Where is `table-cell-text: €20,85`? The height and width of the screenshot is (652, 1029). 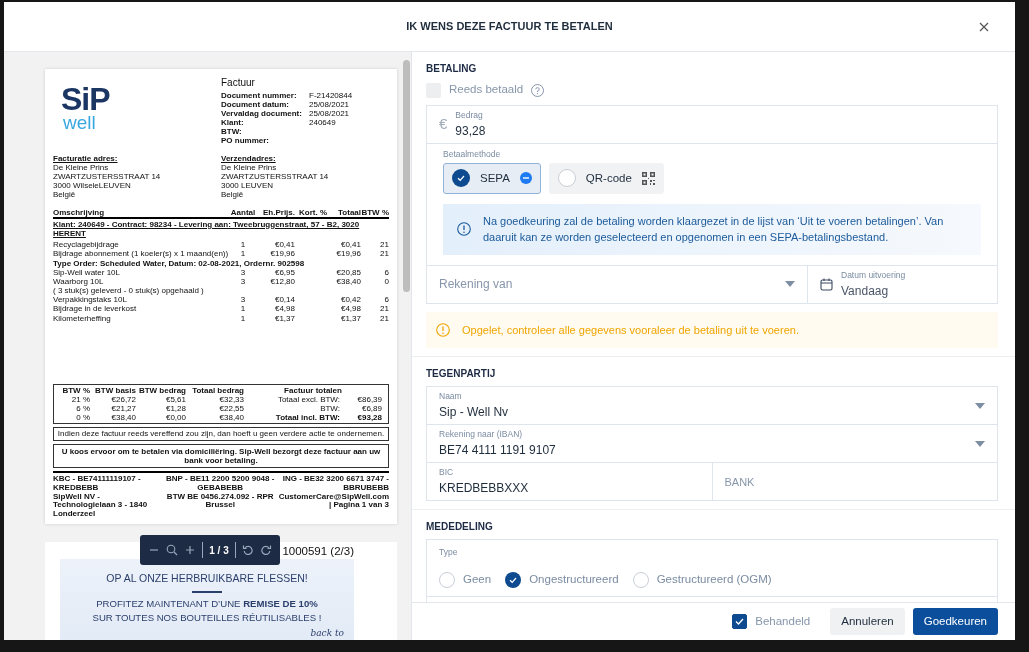 table-cell-text: €20,85 is located at coordinates (348, 272).